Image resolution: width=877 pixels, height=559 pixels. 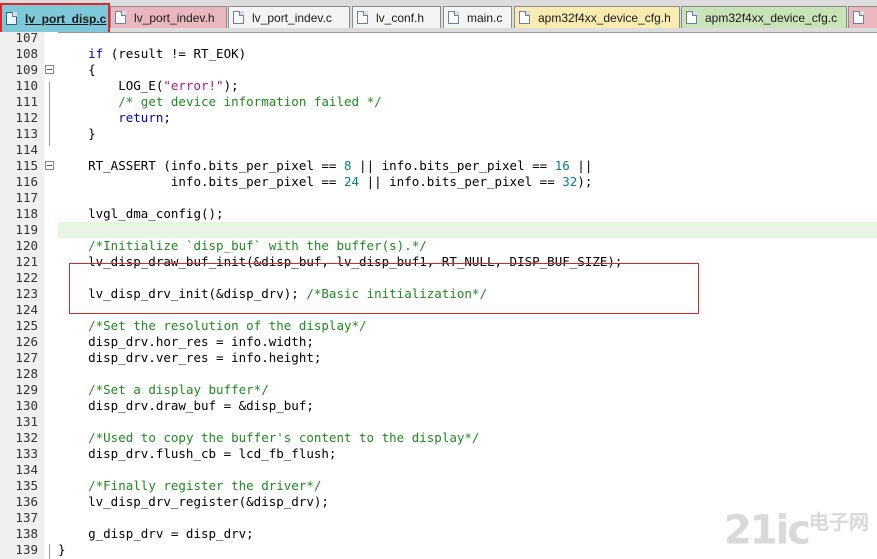 What do you see at coordinates (26, 165) in the screenshot?
I see `line-number: 115` at bounding box center [26, 165].